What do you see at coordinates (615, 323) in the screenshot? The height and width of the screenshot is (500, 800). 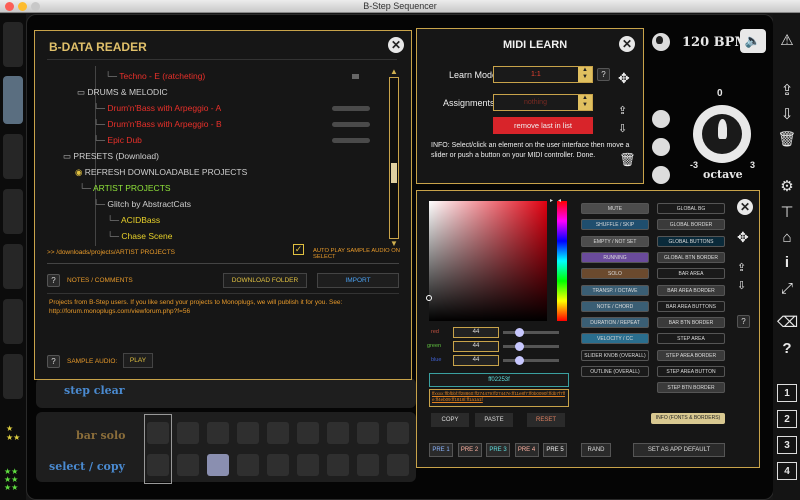 I see `color-element-button: DURATION / REPEAT` at bounding box center [615, 323].